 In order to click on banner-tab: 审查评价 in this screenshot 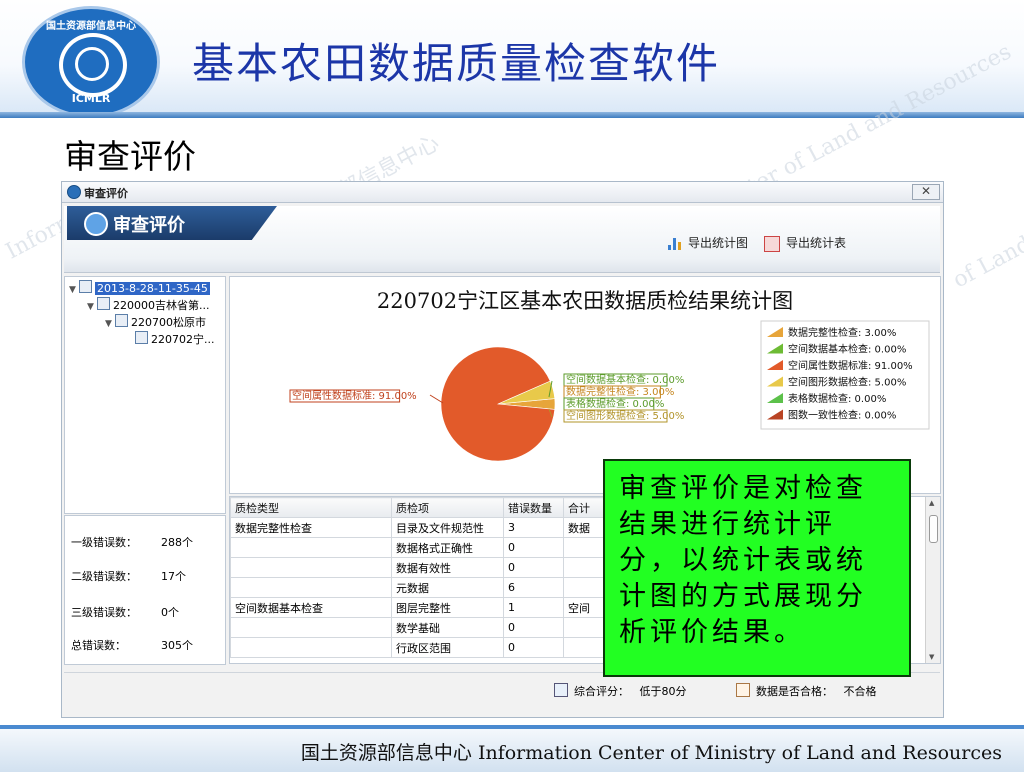, I will do `click(172, 223)`.